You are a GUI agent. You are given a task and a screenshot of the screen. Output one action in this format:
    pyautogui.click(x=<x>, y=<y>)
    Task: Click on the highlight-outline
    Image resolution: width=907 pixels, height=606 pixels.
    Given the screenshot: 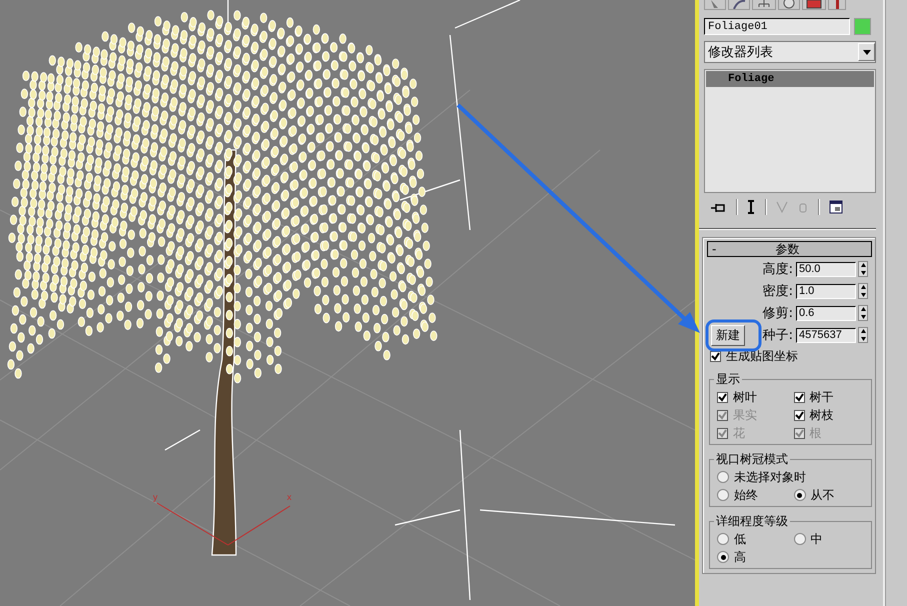 What is the action you would take?
    pyautogui.click(x=734, y=336)
    